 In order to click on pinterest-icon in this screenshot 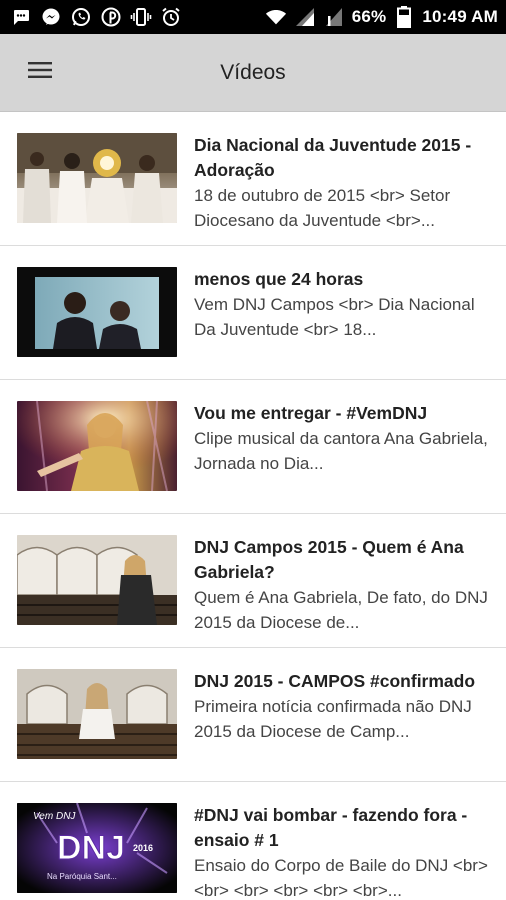, I will do `click(111, 17)`.